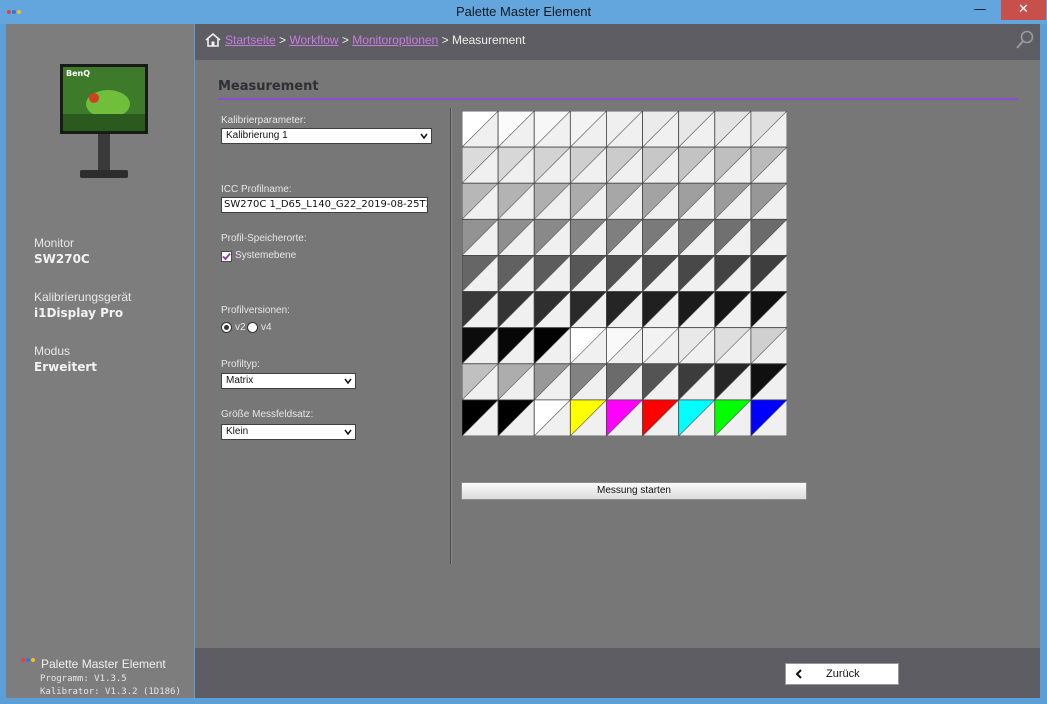  What do you see at coordinates (268, 86) in the screenshot?
I see `section-title: Measurement` at bounding box center [268, 86].